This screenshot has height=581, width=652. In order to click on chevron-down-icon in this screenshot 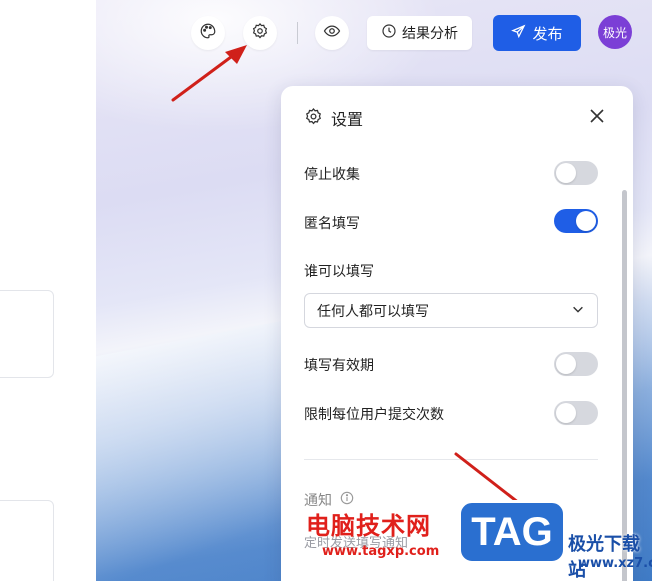, I will do `click(578, 311)`.